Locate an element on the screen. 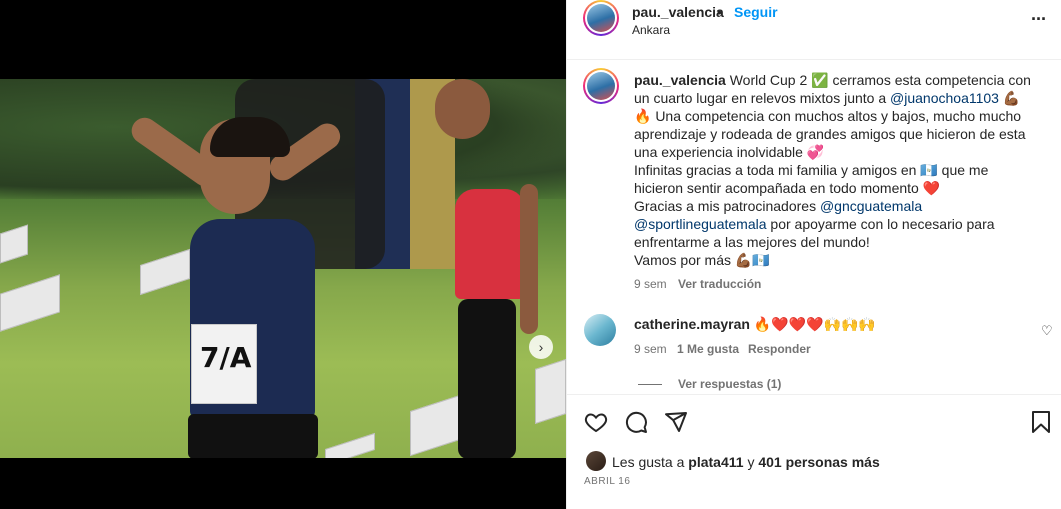  caption-mention: @juanochoa1103 is located at coordinates (944, 98).